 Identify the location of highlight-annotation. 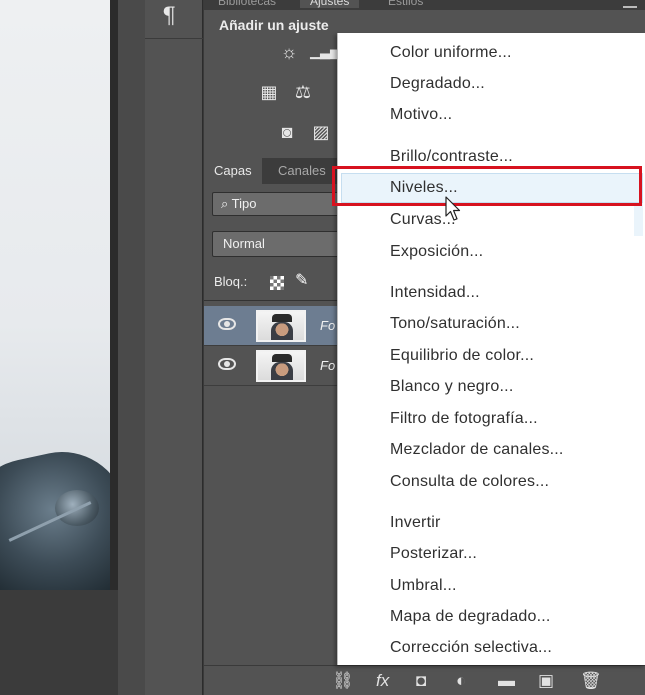
(487, 186).